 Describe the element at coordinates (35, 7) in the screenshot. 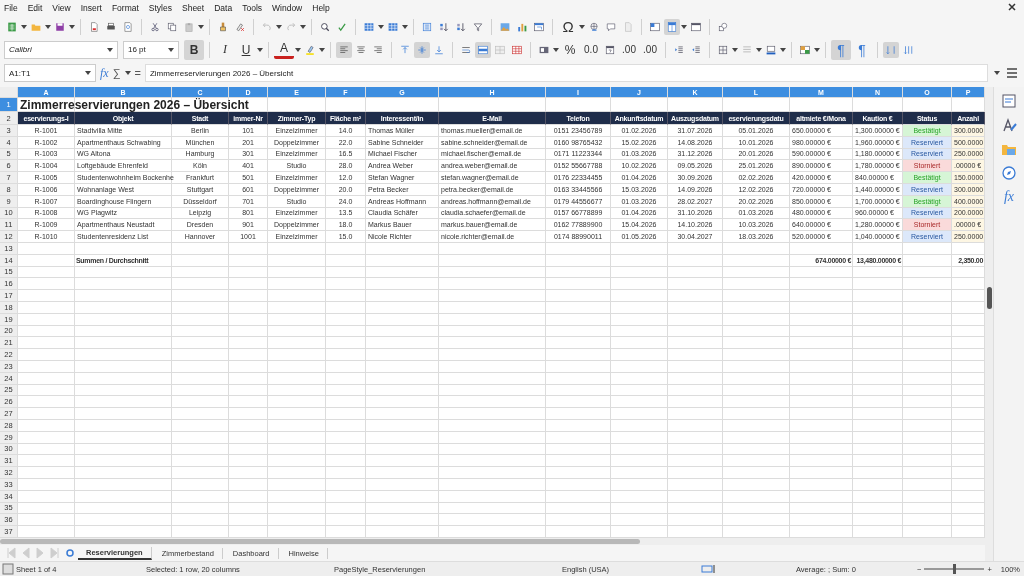

I see `menu-item: Edit` at that location.